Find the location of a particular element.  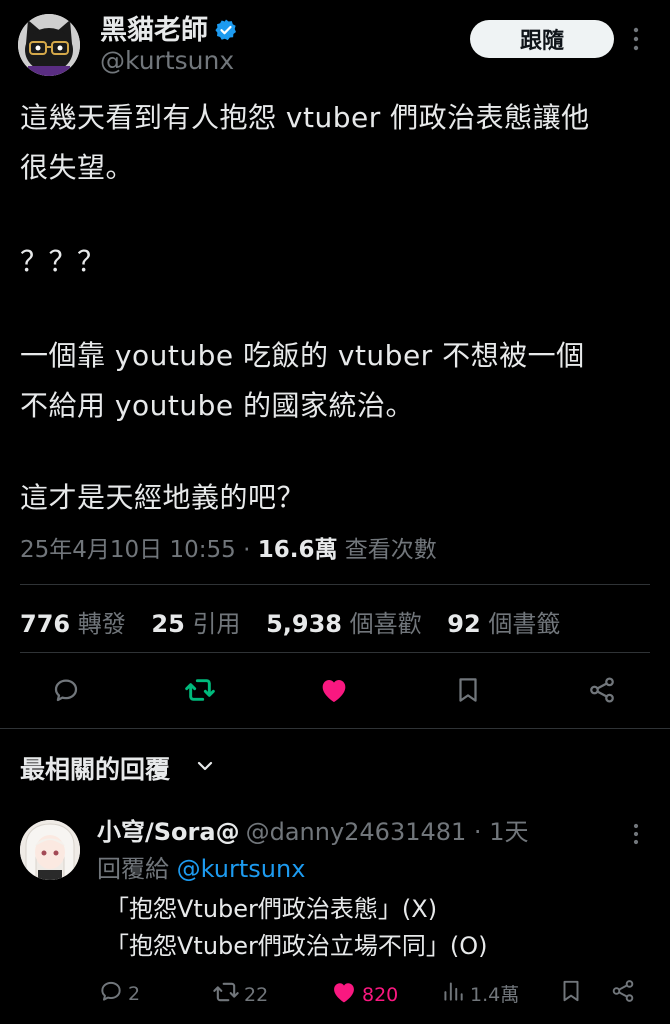

reply-retweet-button: 22 is located at coordinates (240, 994).